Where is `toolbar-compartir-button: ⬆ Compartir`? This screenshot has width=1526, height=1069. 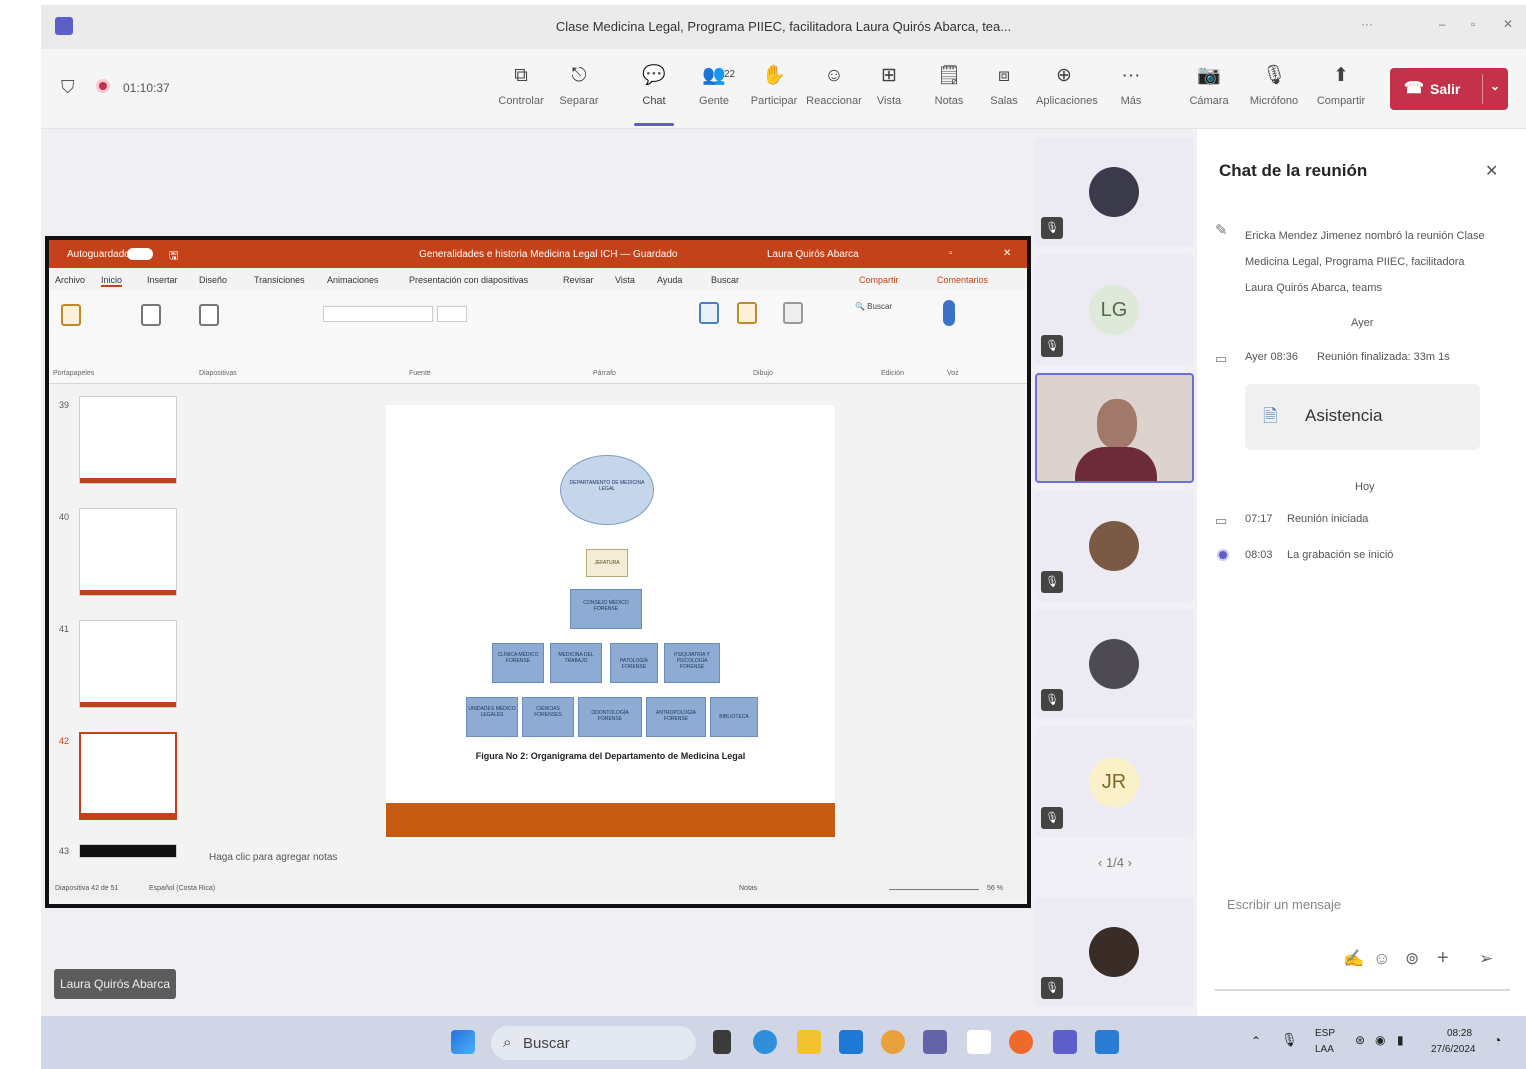
toolbar-compartir-button: ⬆ Compartir is located at coordinates (1341, 85).